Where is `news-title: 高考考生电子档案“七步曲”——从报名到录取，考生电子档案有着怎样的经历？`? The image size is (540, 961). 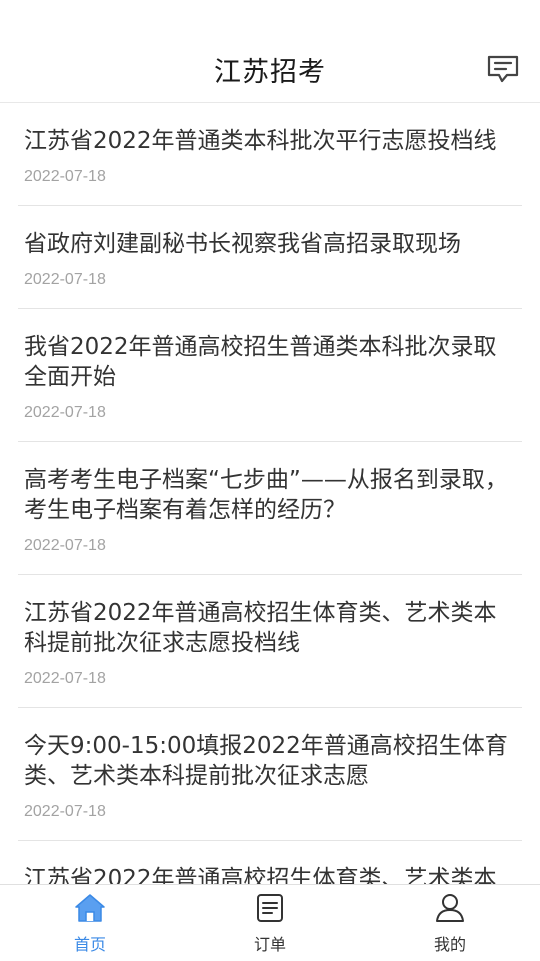
news-title: 高考考生电子档案“七步曲”——从报名到录取，考生电子档案有着怎样的经历？ is located at coordinates (266, 495).